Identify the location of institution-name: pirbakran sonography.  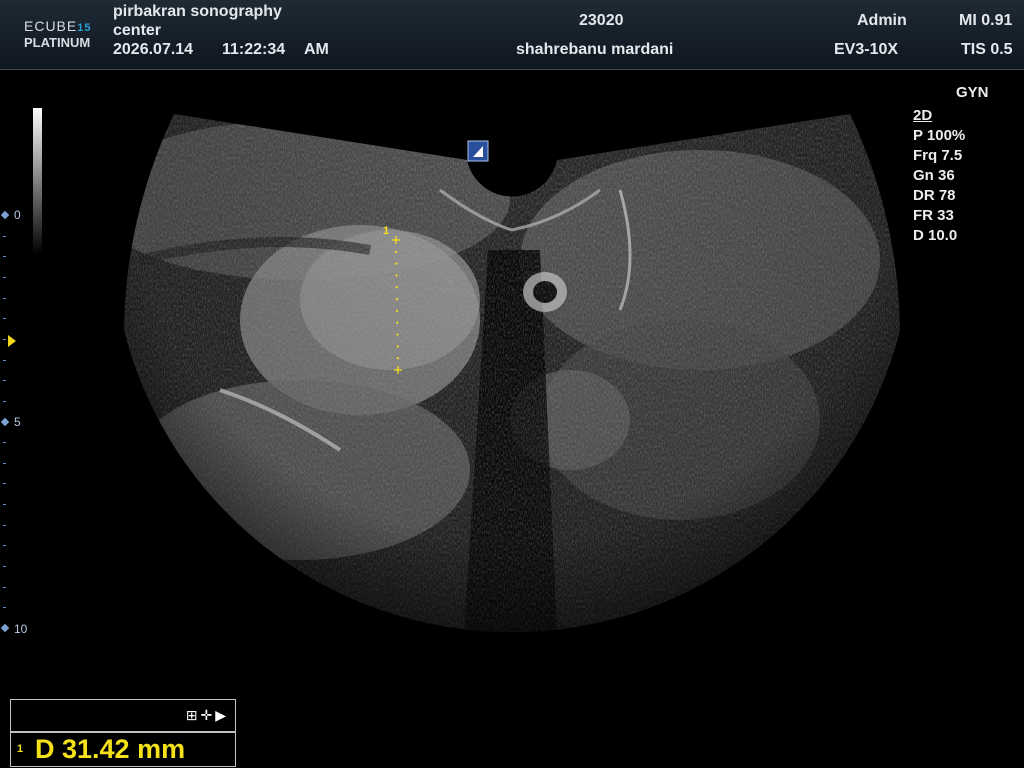
(197, 11).